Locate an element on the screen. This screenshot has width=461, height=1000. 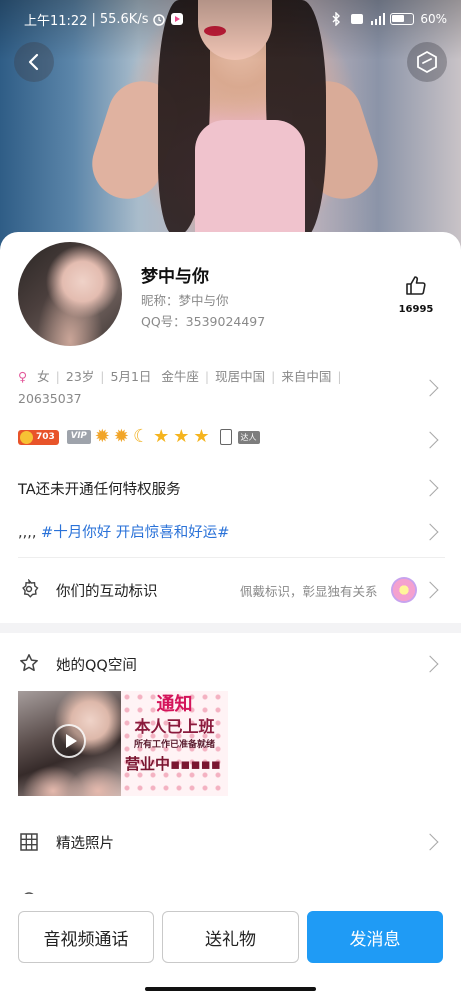
interaction-mark-hint: 佩戴标识，彰显独有关系 is located at coordinates (309, 591).